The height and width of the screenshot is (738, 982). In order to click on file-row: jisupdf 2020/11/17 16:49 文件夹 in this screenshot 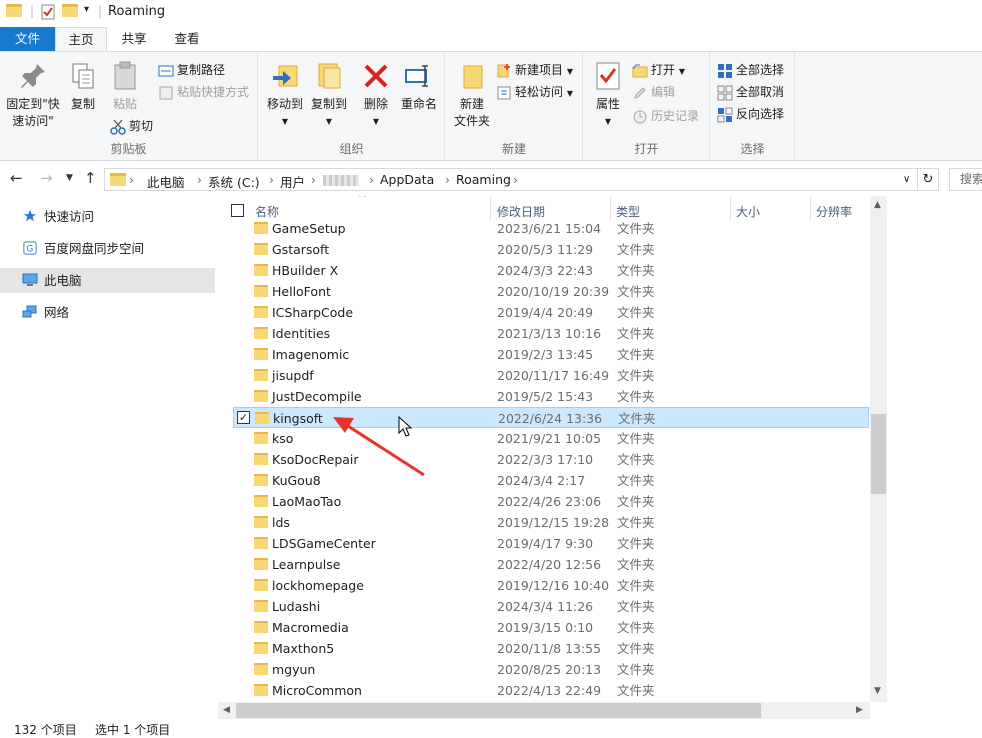, I will do `click(551, 375)`.